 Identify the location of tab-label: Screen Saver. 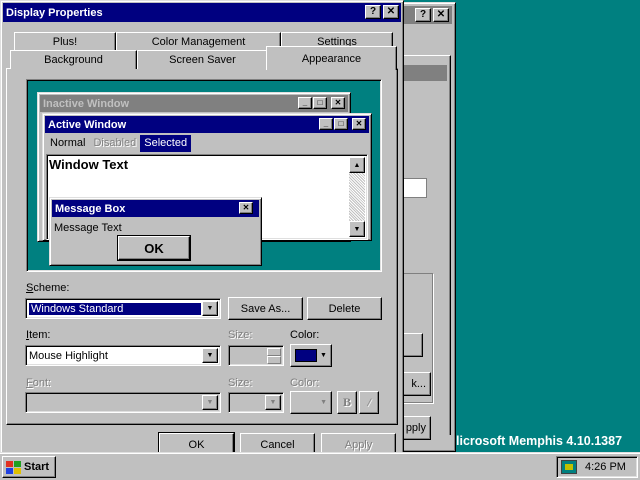
(202, 60).